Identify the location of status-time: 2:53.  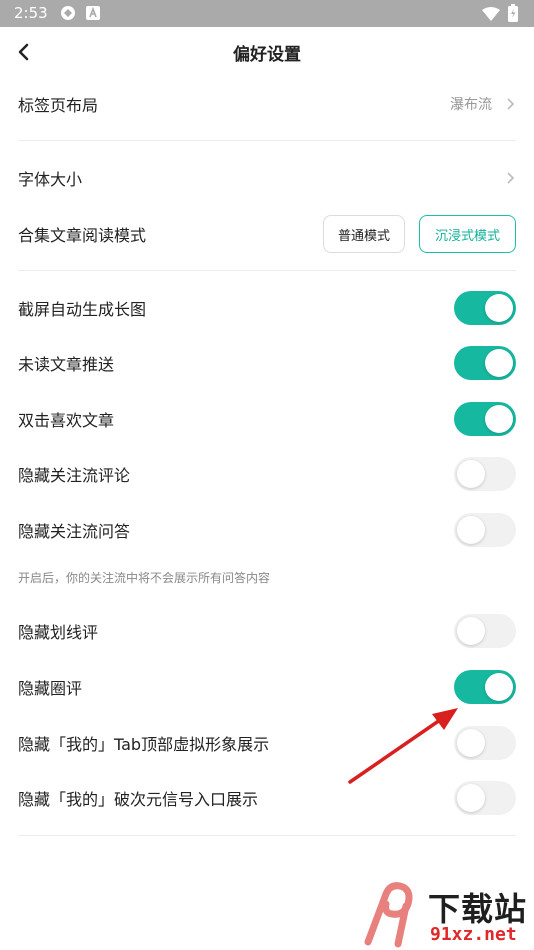
(31, 13).